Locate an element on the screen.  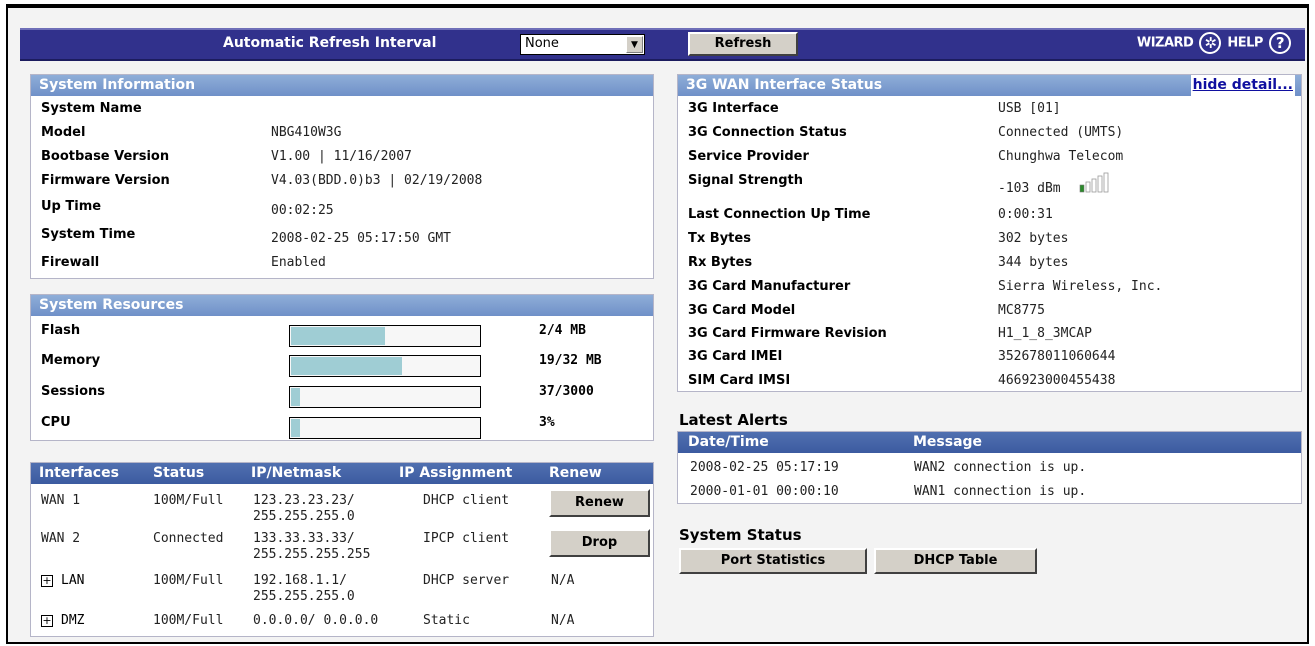
resource-value: 3% is located at coordinates (547, 422).